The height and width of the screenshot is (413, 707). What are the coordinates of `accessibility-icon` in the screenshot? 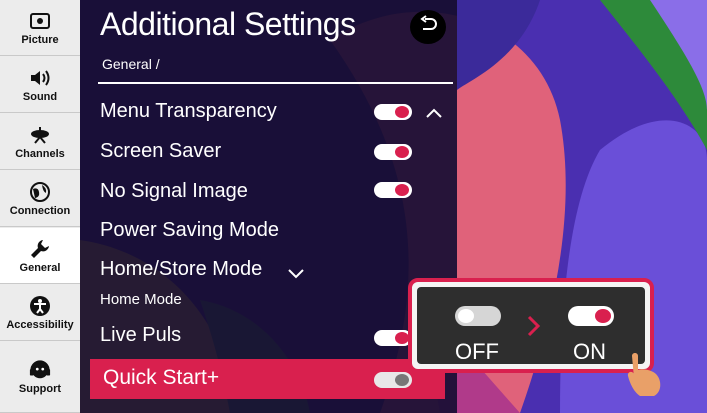 It's located at (40, 306).